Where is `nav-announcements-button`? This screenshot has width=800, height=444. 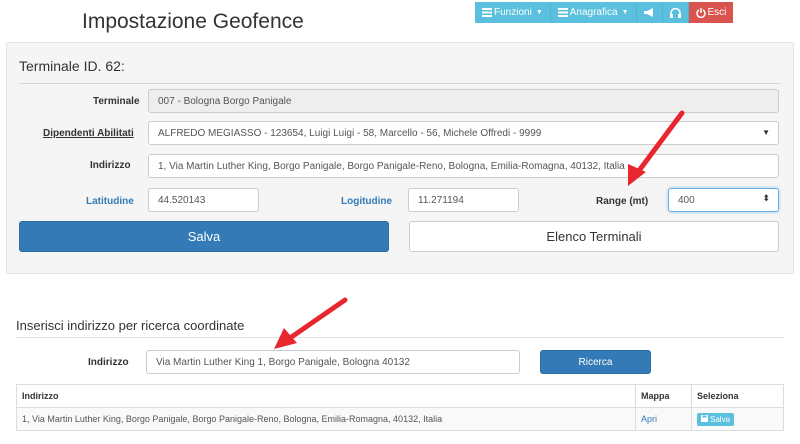 nav-announcements-button is located at coordinates (649, 12).